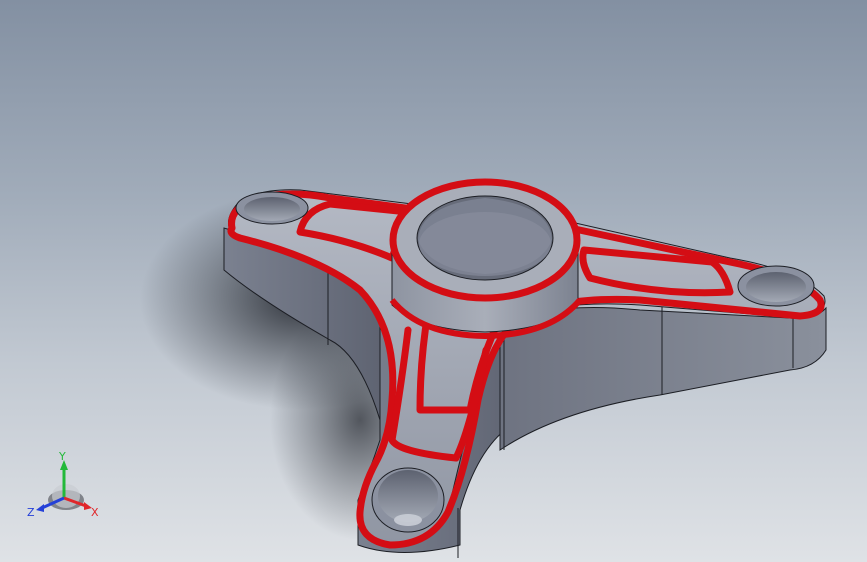  I want to click on hole-bottom, so click(408, 500).